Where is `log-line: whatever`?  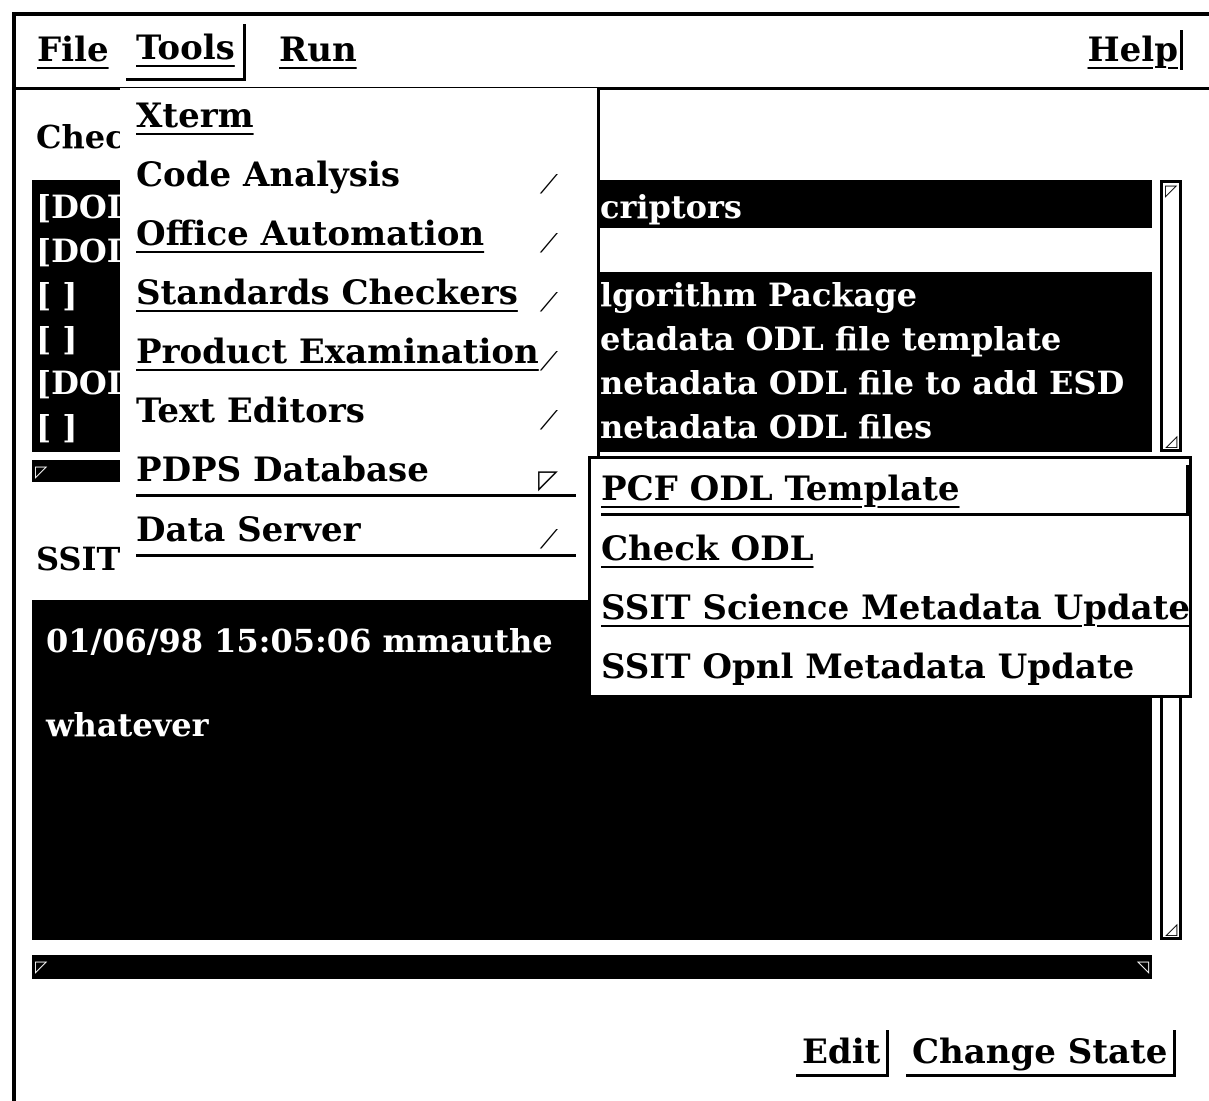 log-line: whatever is located at coordinates (127, 725).